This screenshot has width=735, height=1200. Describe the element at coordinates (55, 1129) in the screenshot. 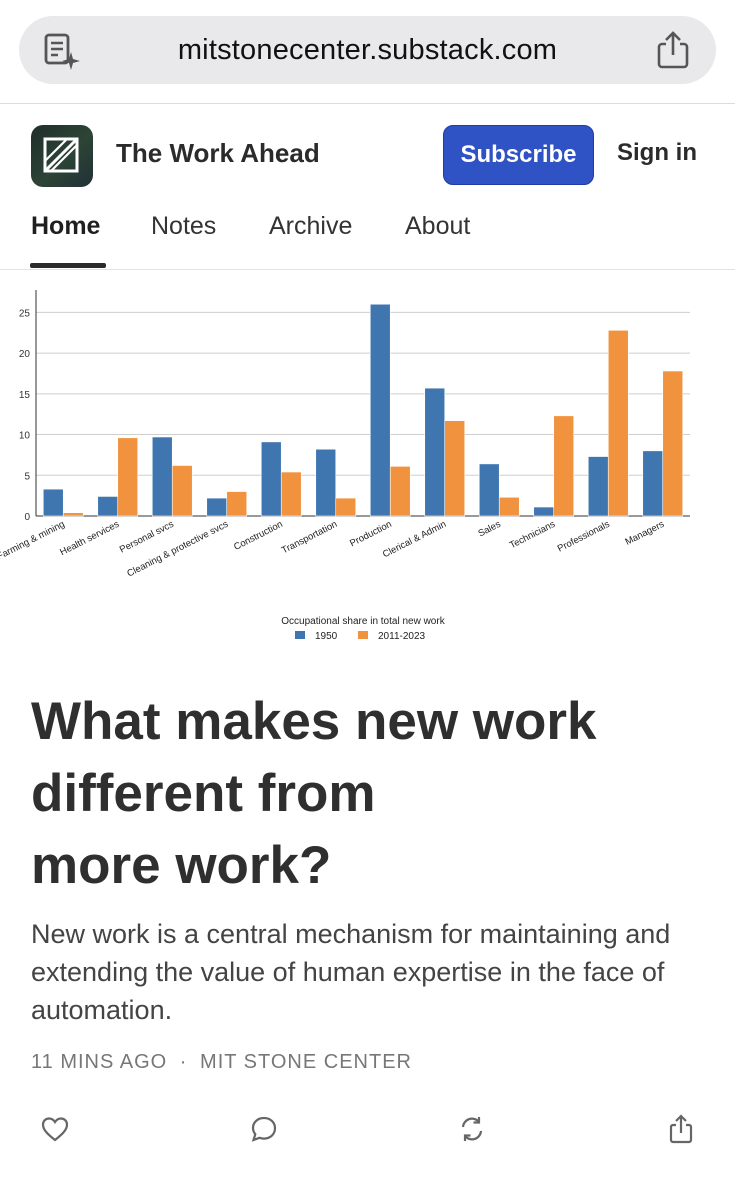

I see `heart-icon` at that location.